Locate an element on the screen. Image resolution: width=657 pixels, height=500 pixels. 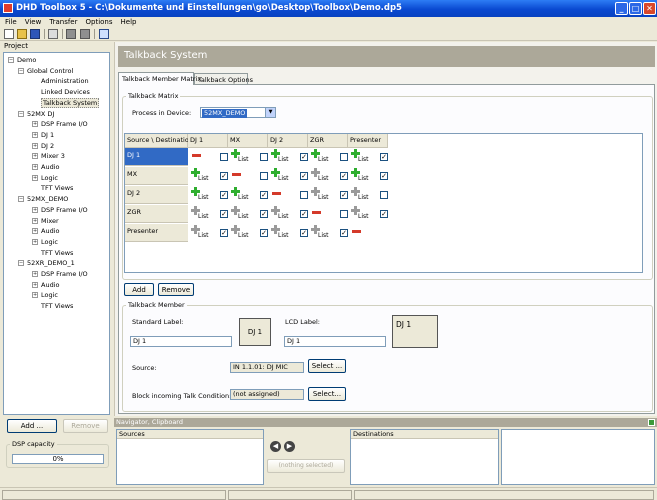
maximize-button: □ is located at coordinates (635, 8).